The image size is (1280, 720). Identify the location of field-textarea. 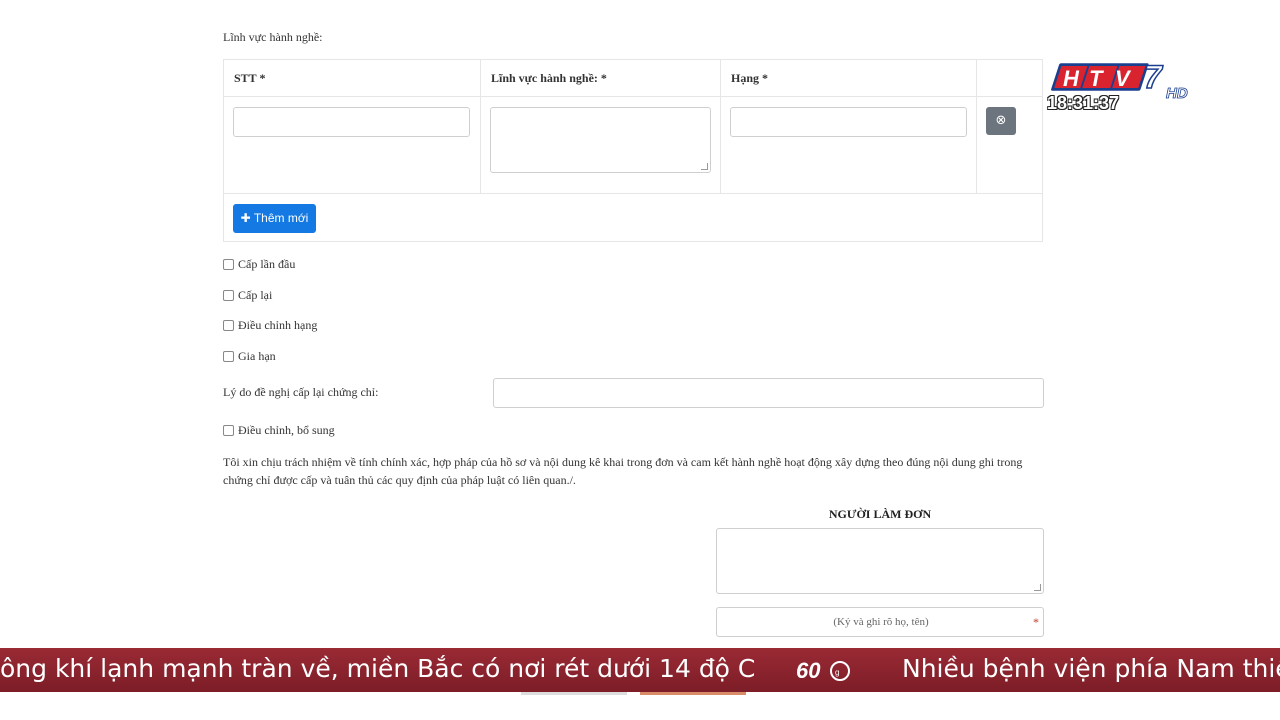
(600, 140).